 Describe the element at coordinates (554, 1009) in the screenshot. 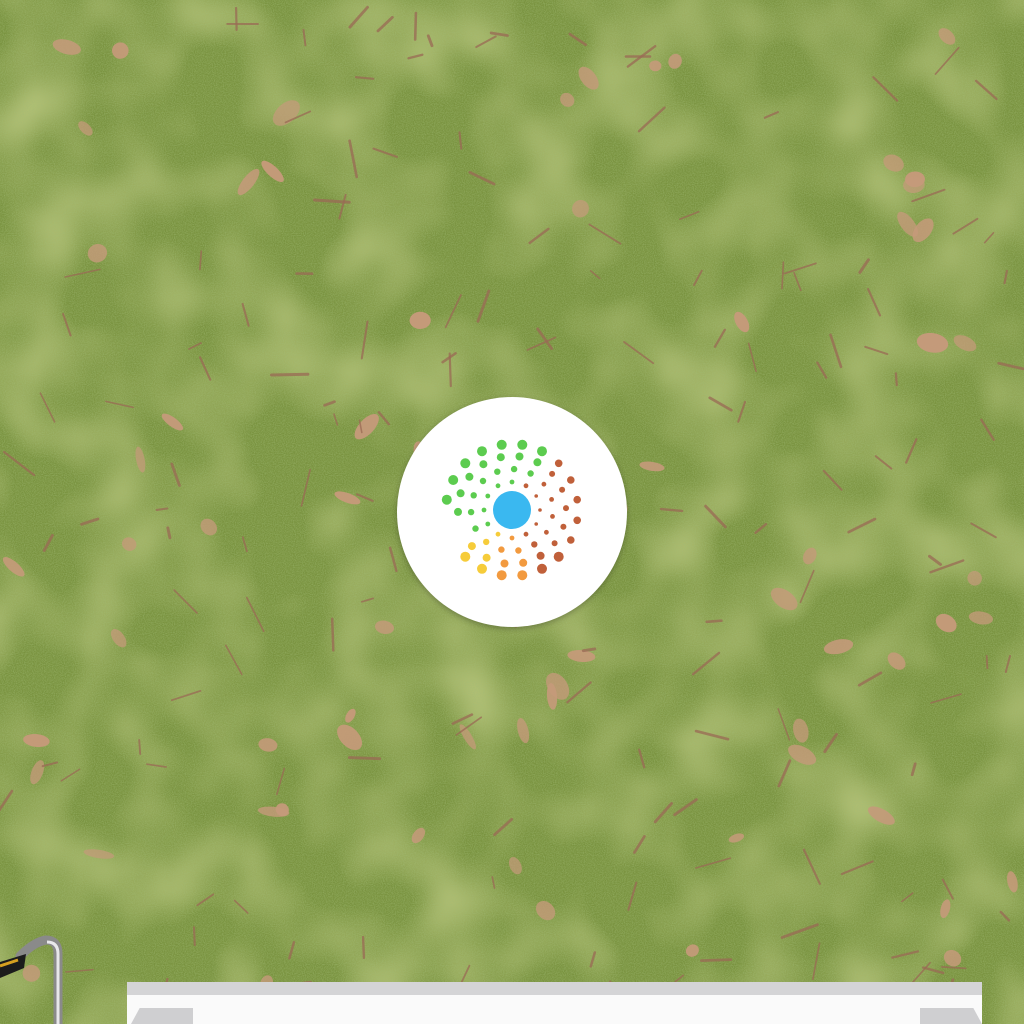

I see `platform-face` at that location.